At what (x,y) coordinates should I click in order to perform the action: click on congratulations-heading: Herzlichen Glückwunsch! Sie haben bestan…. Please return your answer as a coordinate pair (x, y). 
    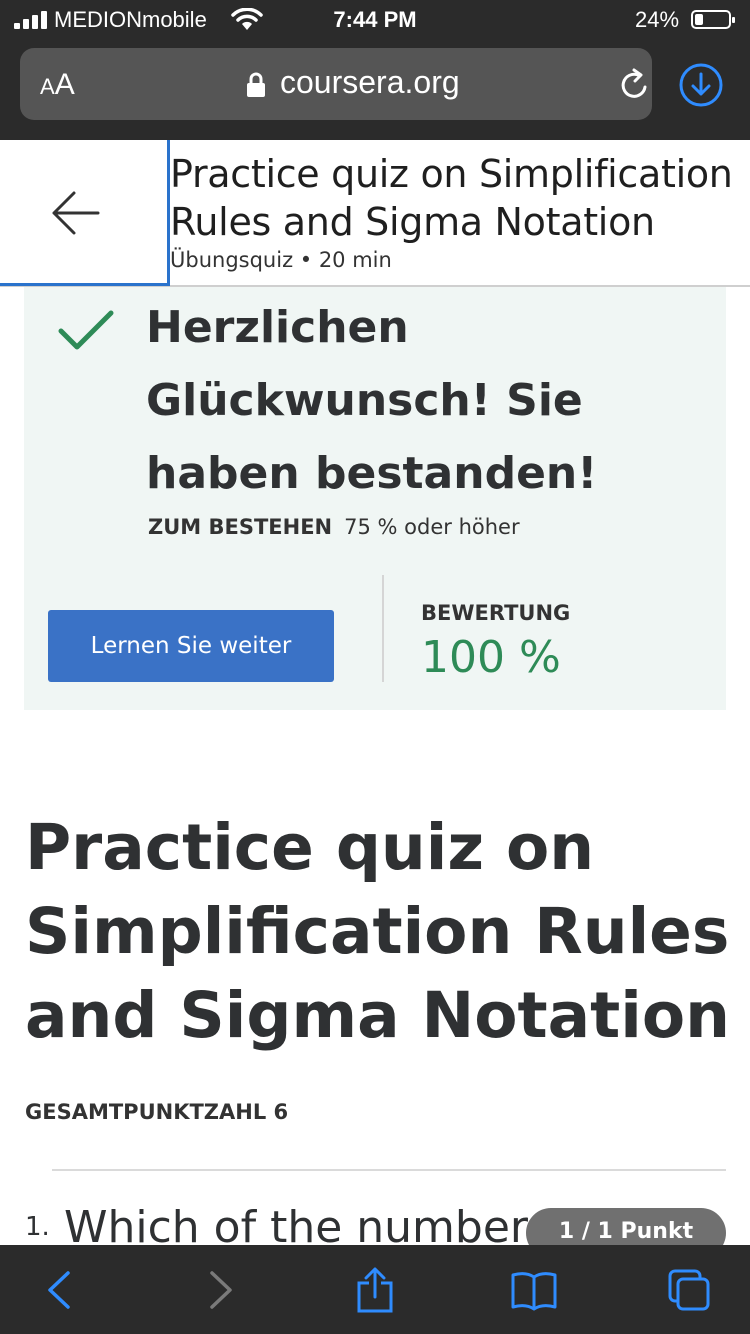
    Looking at the image, I should click on (372, 400).